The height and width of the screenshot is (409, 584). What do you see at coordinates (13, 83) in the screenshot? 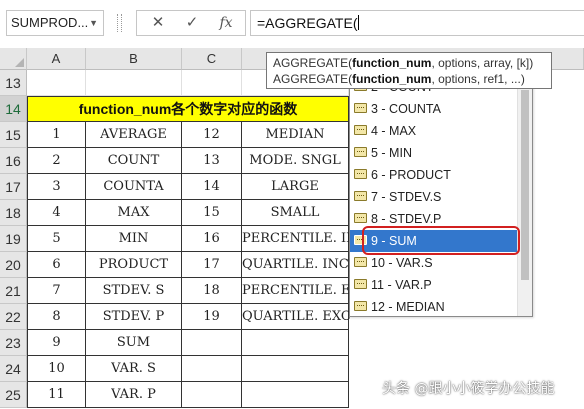
I see `row-header: 13` at bounding box center [13, 83].